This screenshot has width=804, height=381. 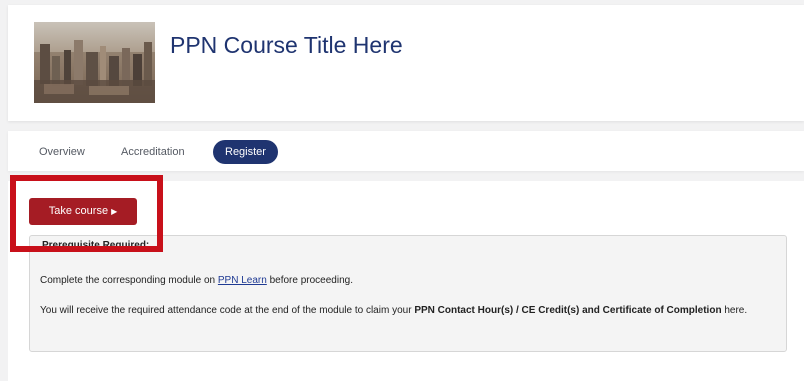 What do you see at coordinates (153, 152) in the screenshot?
I see `tab-accreditation: Accreditation` at bounding box center [153, 152].